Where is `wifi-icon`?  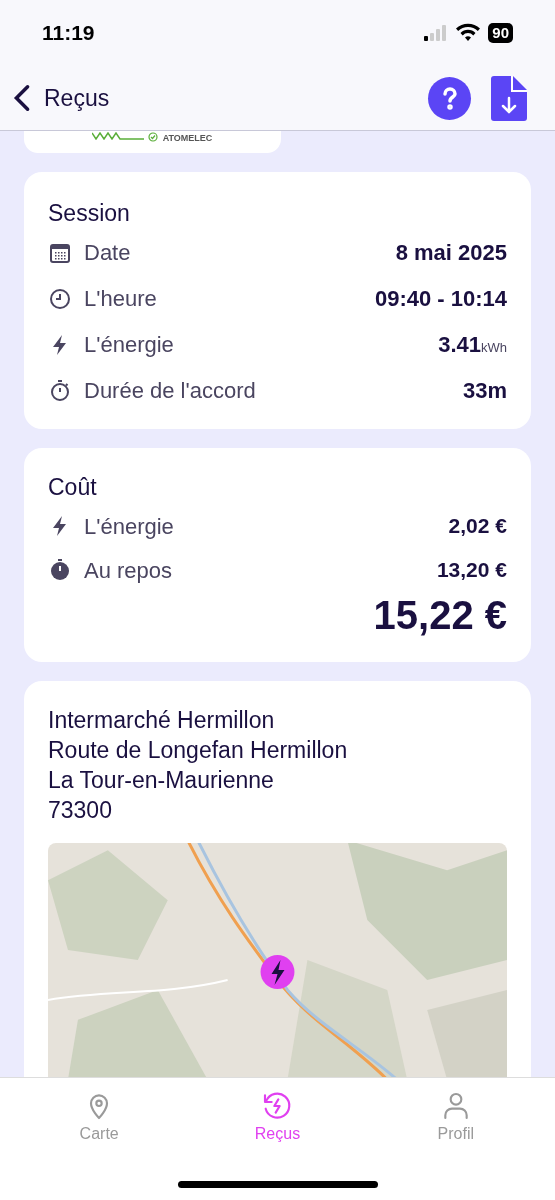 wifi-icon is located at coordinates (468, 33).